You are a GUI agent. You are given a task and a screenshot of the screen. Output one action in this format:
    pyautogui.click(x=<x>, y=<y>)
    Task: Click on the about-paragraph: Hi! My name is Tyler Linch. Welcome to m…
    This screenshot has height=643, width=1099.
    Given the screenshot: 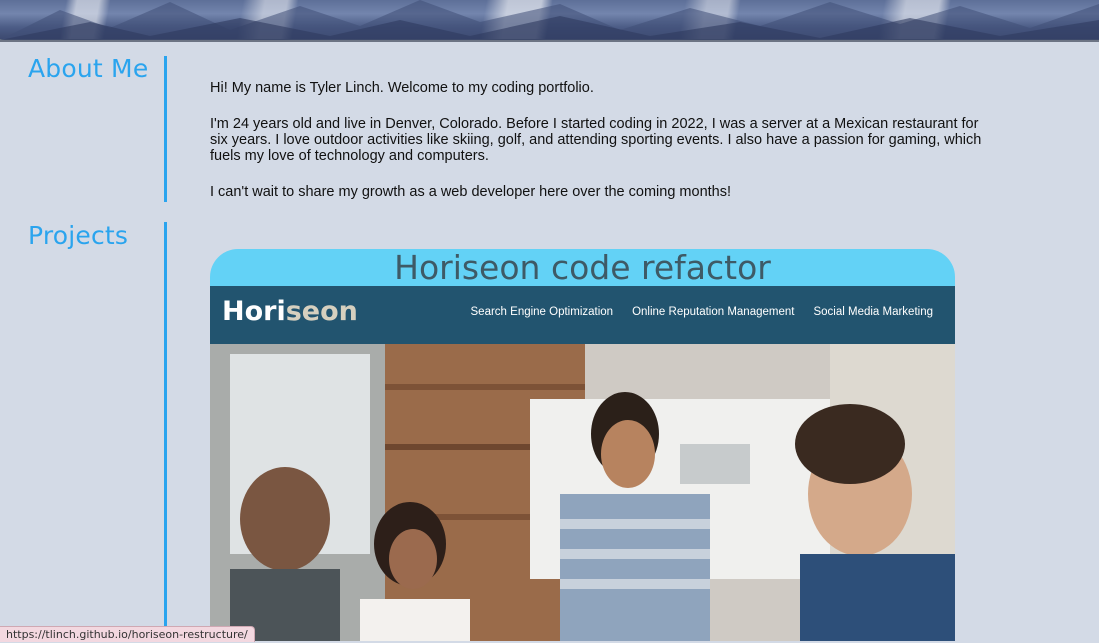 What is the action you would take?
    pyautogui.click(x=402, y=88)
    